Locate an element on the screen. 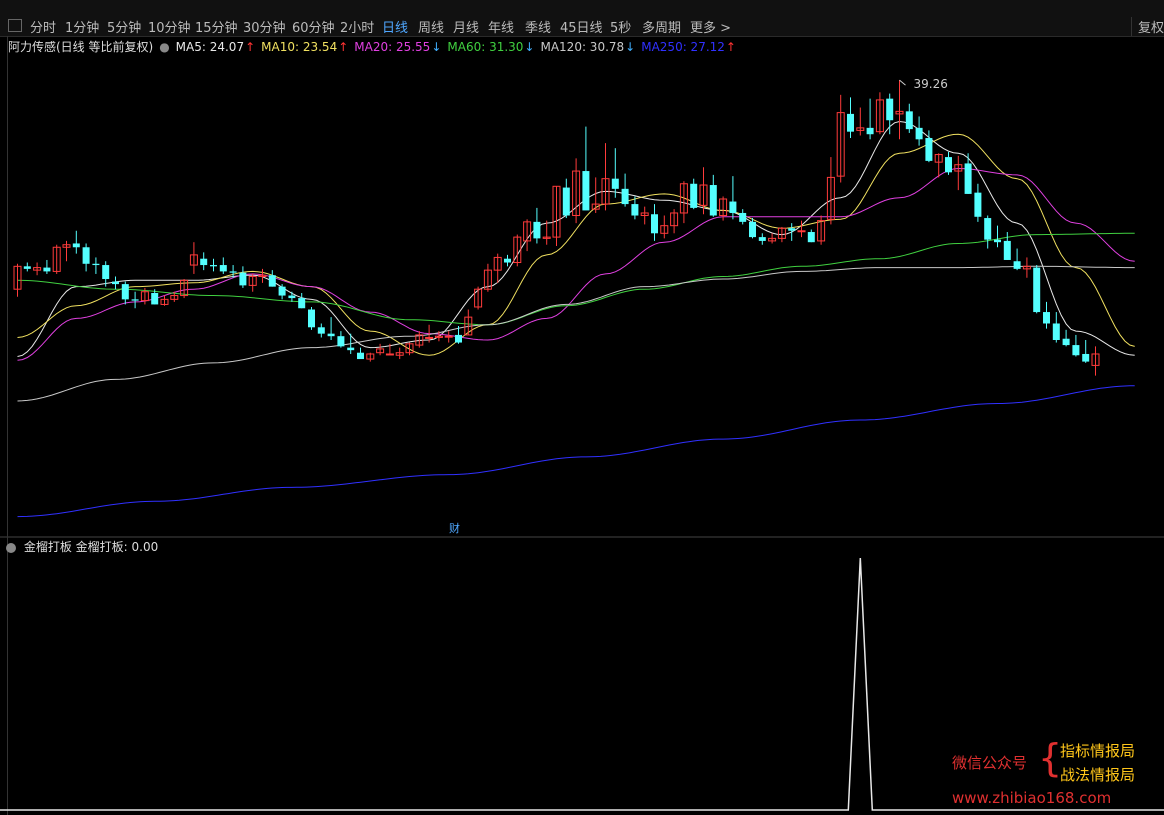  watermark: 微信公众号 { 指标情报局 战法情报局 www.zhibiao168.com is located at coordinates (1055, 775).